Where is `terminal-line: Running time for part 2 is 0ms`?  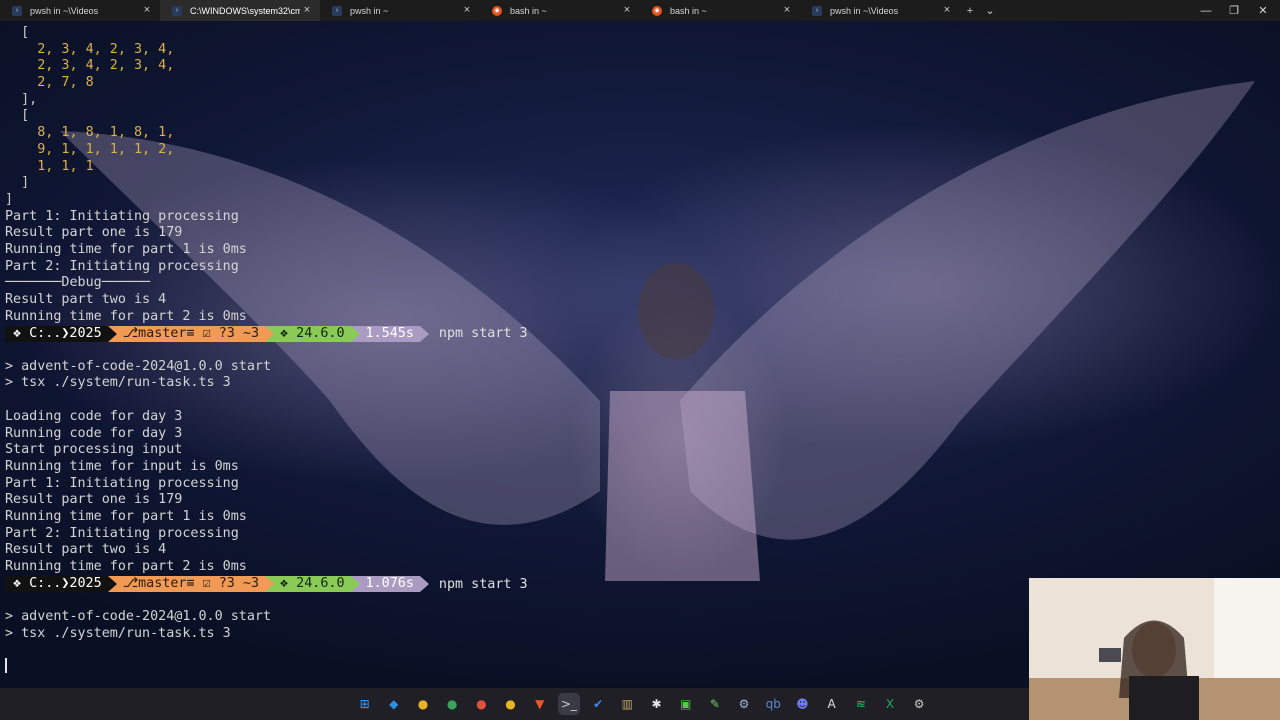 terminal-line: Running time for part 2 is 0ms is located at coordinates (126, 316).